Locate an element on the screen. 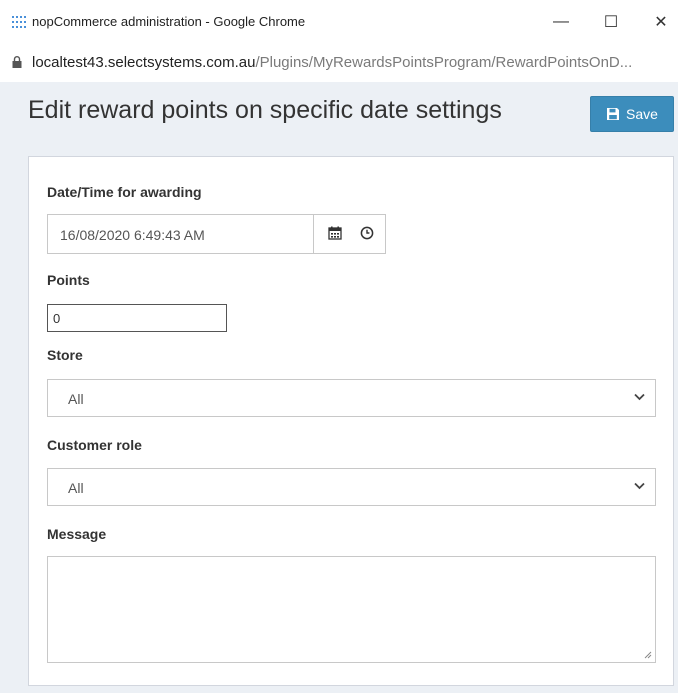  store-select: All is located at coordinates (351, 398).